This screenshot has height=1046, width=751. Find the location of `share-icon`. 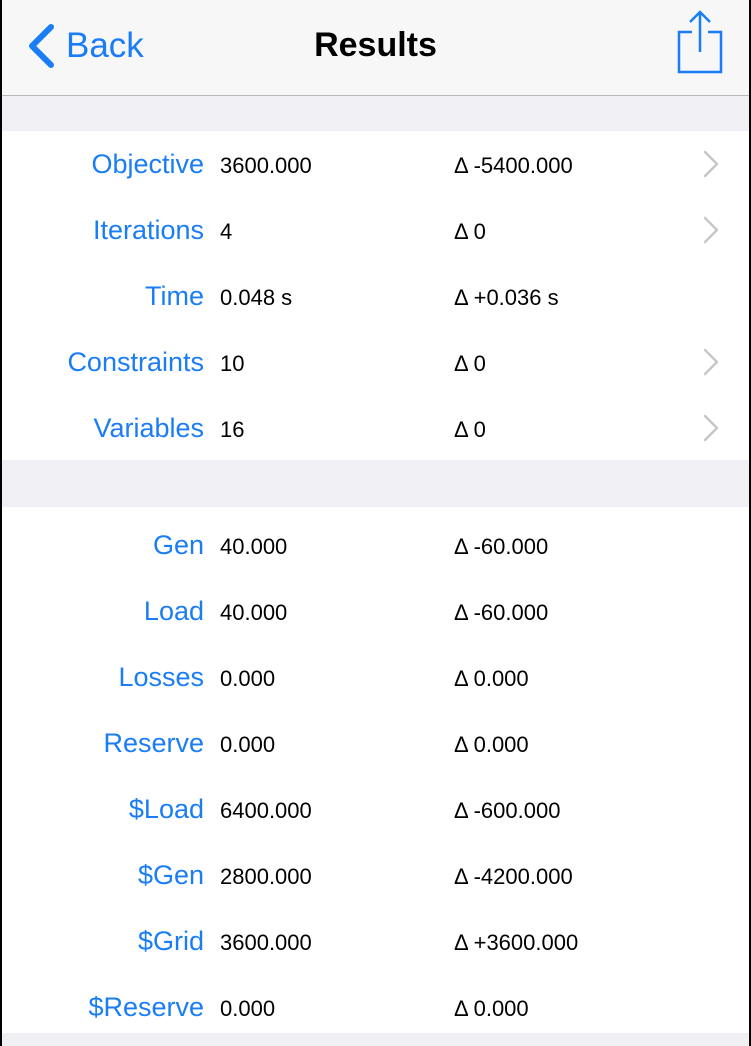

share-icon is located at coordinates (700, 42).